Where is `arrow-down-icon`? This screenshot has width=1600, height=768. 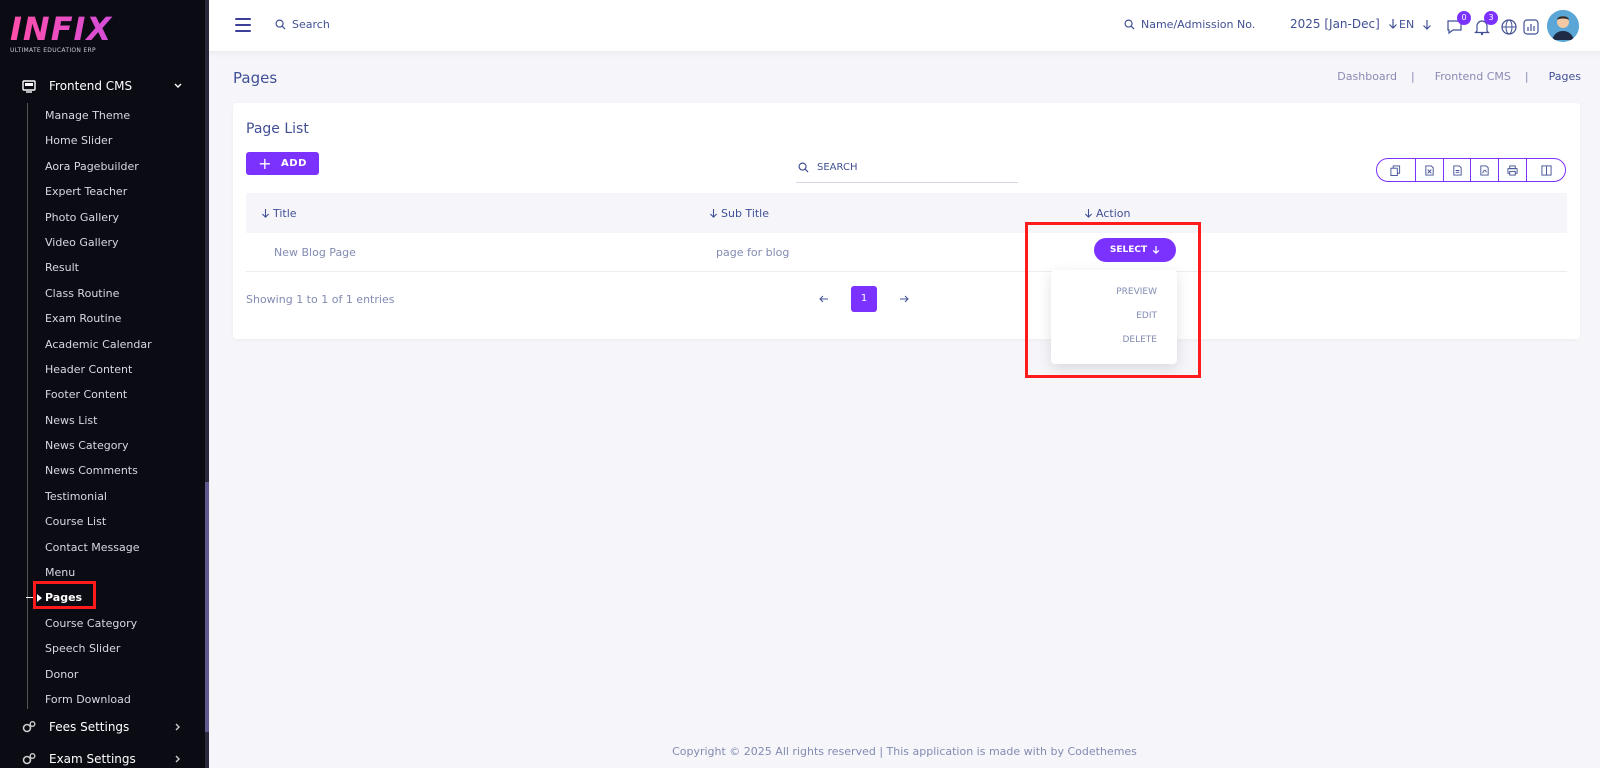
arrow-down-icon is located at coordinates (1392, 24).